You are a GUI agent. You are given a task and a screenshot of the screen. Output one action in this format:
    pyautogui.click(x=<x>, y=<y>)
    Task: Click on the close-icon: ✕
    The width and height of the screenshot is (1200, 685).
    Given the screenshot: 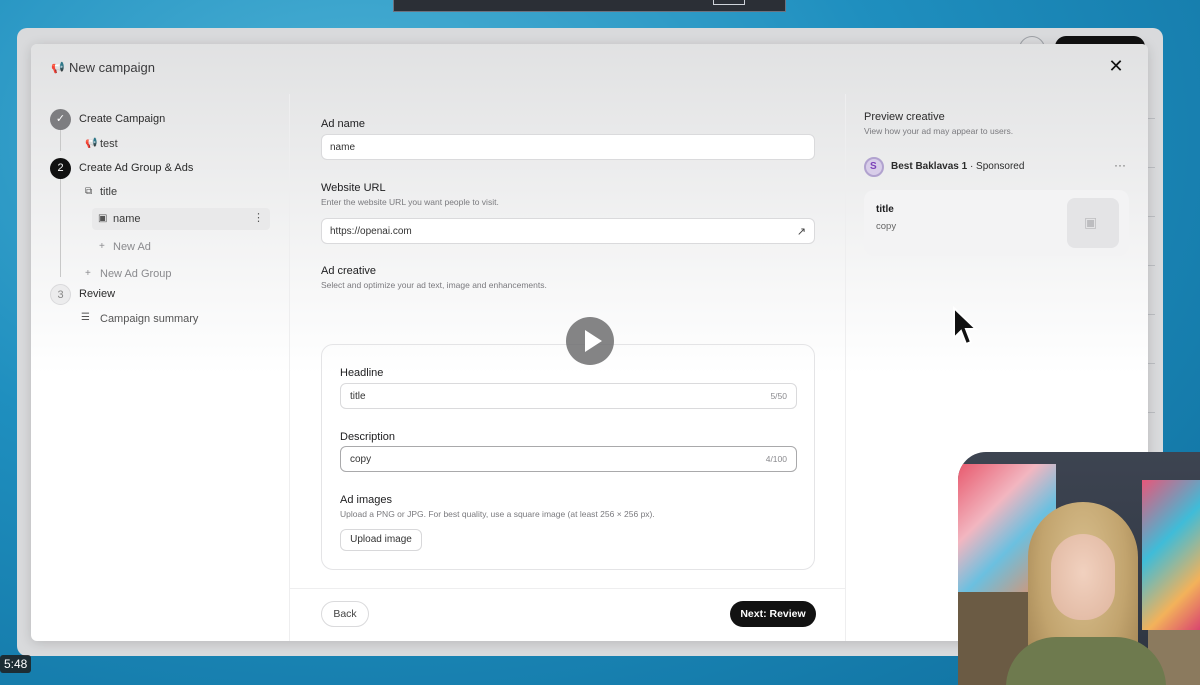 What is the action you would take?
    pyautogui.click(x=1116, y=66)
    